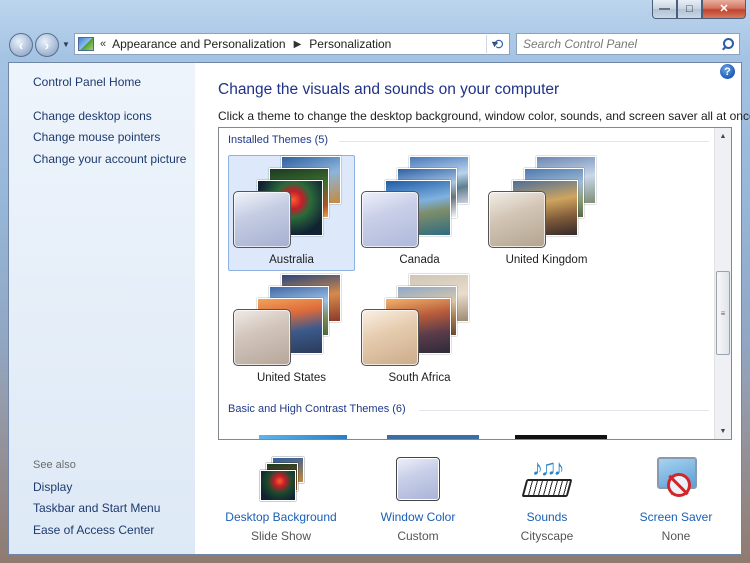 The height and width of the screenshot is (563, 750). What do you see at coordinates (66, 44) in the screenshot?
I see `recent-pages-dropdown: ▼` at bounding box center [66, 44].